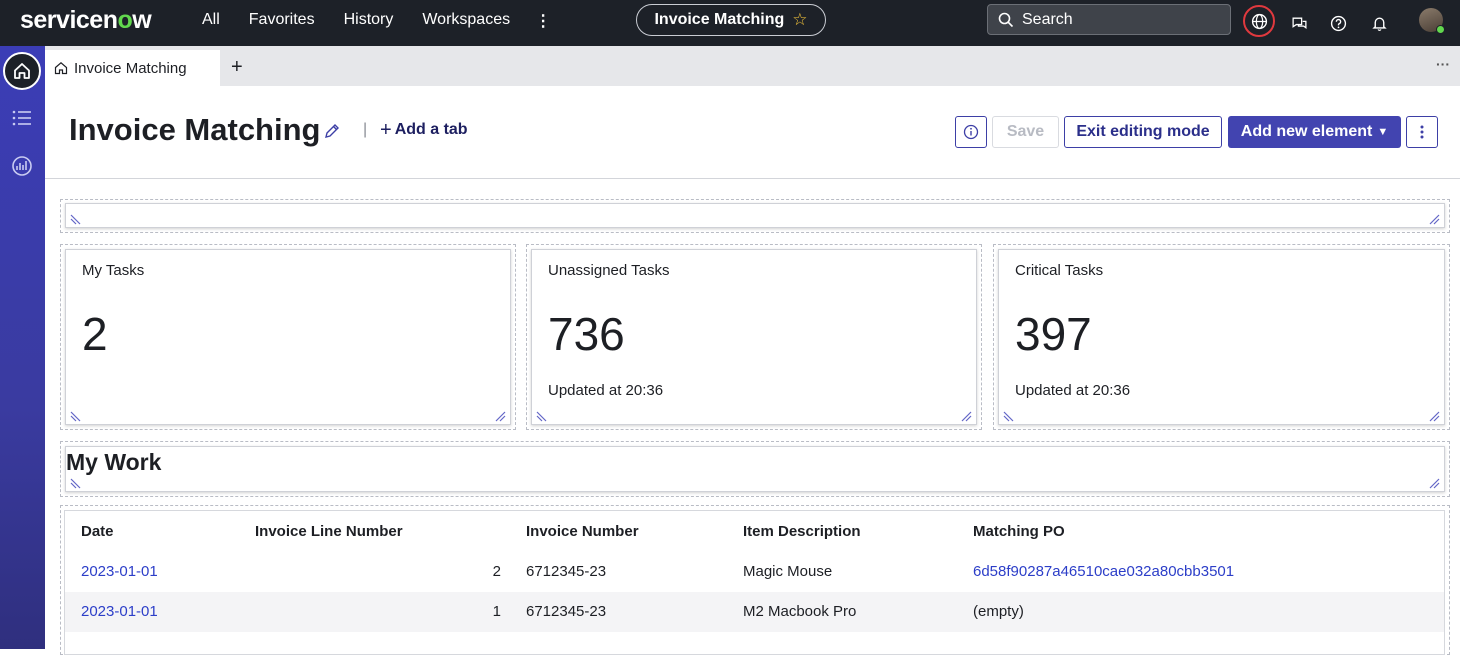 The image size is (1460, 655). I want to click on add-a-tab-label: Add a tab, so click(431, 129).